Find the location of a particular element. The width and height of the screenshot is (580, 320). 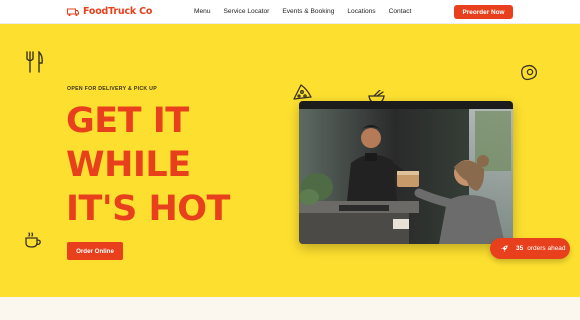

next-section-strip is located at coordinates (290, 308).